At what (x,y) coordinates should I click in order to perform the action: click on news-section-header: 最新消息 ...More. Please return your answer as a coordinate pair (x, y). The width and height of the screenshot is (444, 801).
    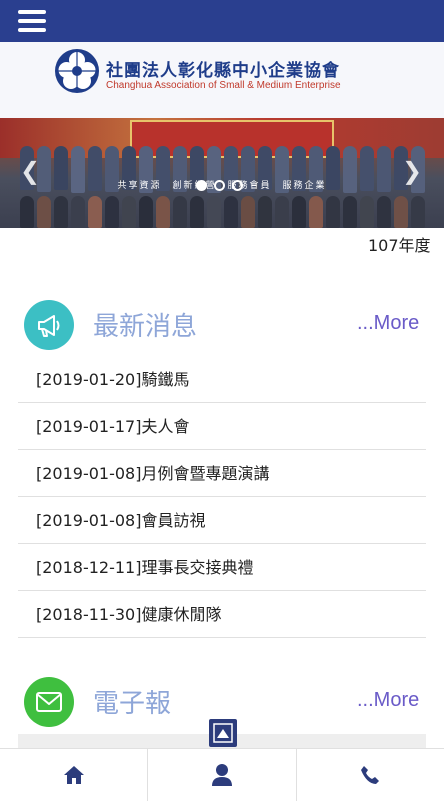
    Looking at the image, I should click on (222, 328).